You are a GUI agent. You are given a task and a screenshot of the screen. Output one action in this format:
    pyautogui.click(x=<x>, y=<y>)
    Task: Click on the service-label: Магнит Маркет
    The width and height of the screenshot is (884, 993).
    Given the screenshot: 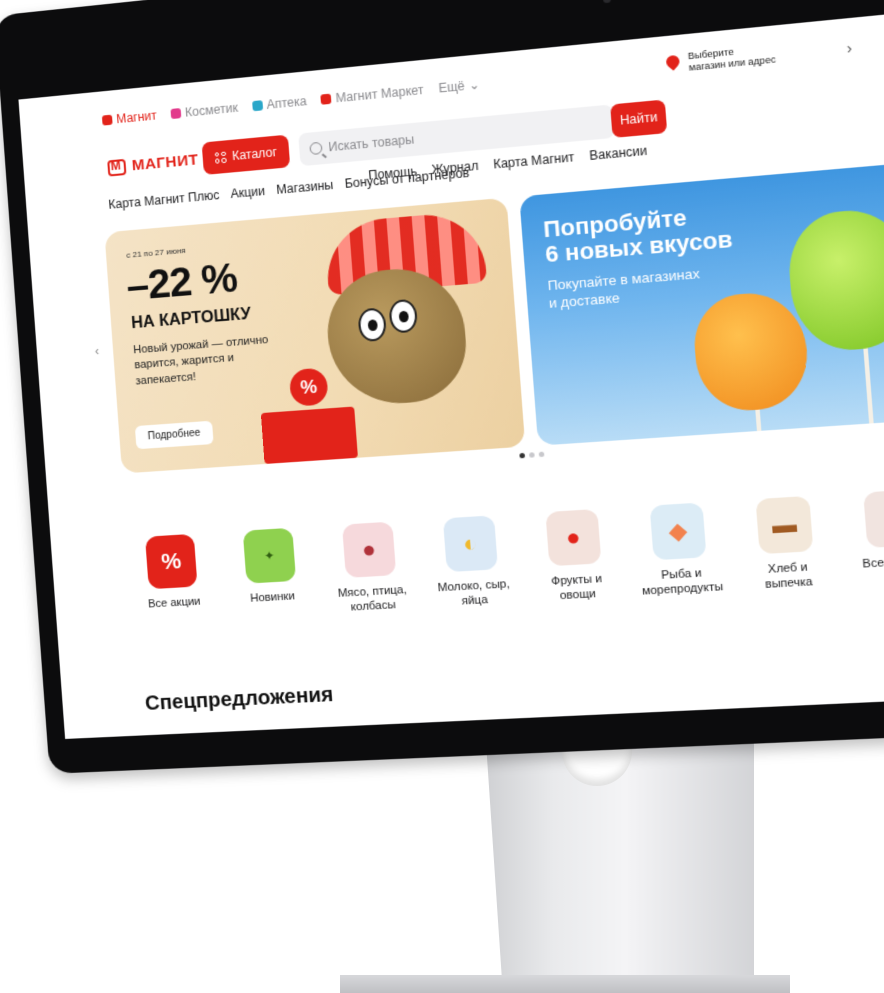 What is the action you would take?
    pyautogui.click(x=380, y=94)
    